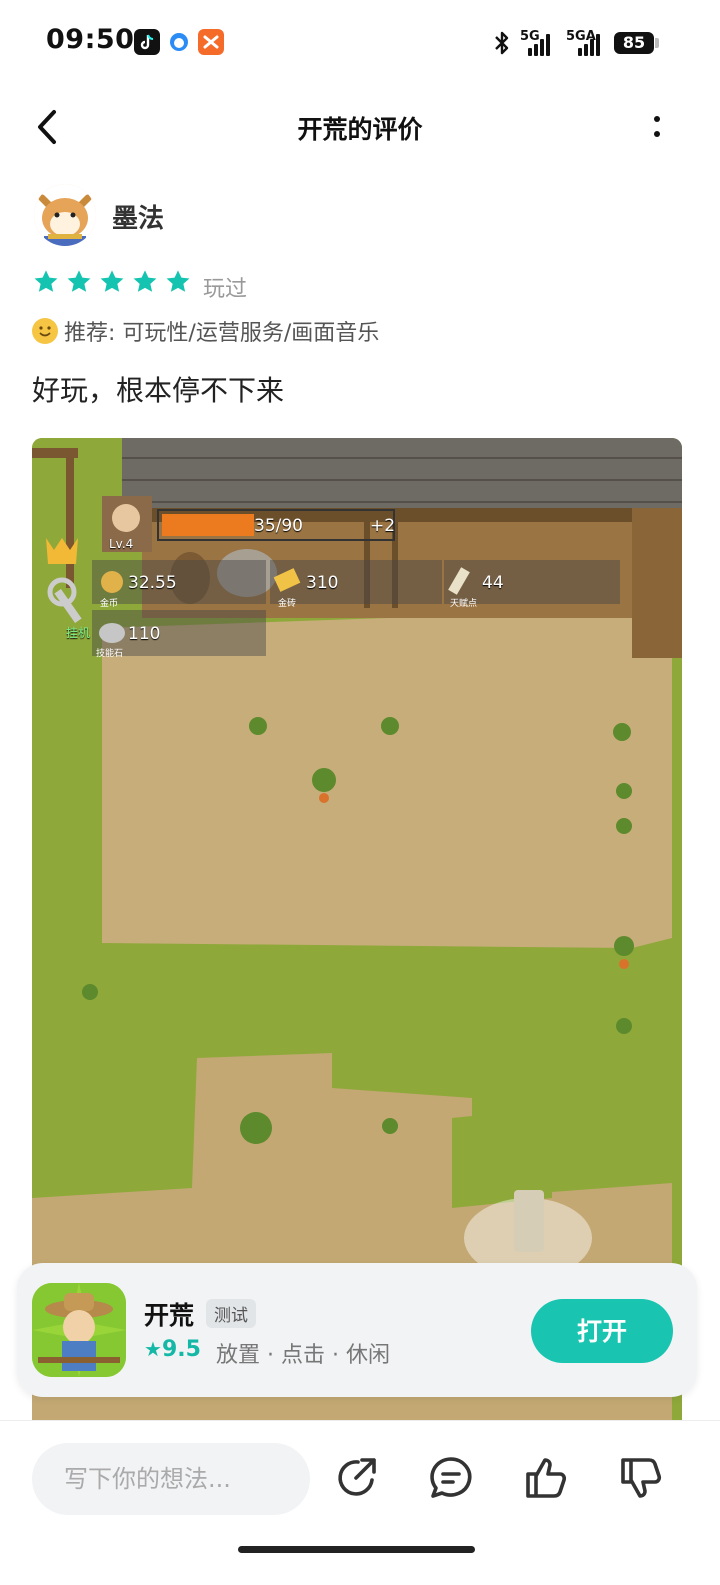  Describe the element at coordinates (121, 544) in the screenshot. I see `level-label: Lv.4` at that location.